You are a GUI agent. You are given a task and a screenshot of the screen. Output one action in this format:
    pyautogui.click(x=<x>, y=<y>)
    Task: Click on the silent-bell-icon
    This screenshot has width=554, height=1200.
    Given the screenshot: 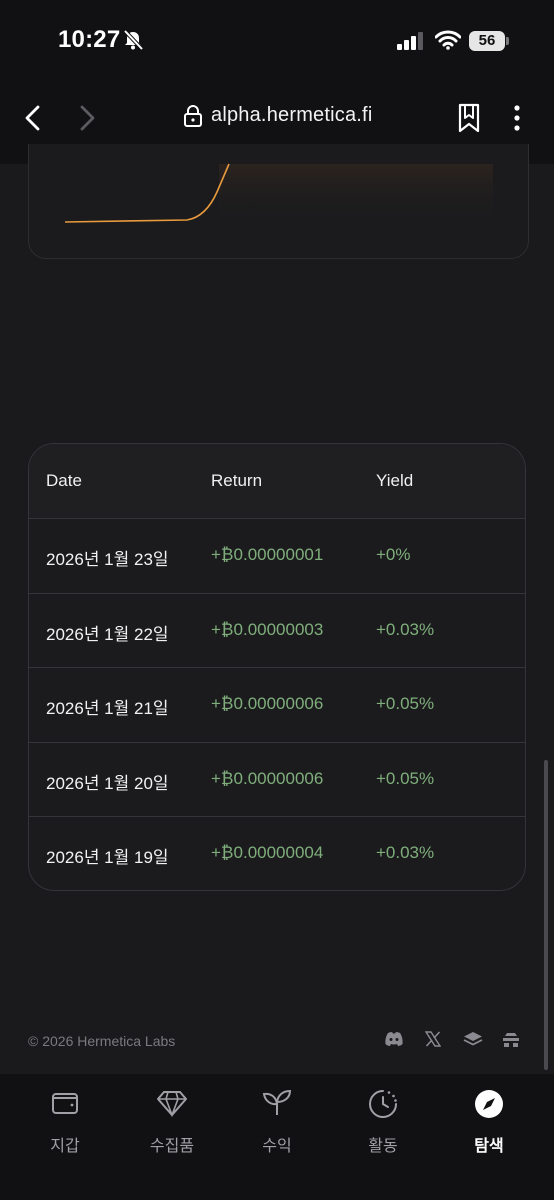 What is the action you would take?
    pyautogui.click(x=133, y=42)
    